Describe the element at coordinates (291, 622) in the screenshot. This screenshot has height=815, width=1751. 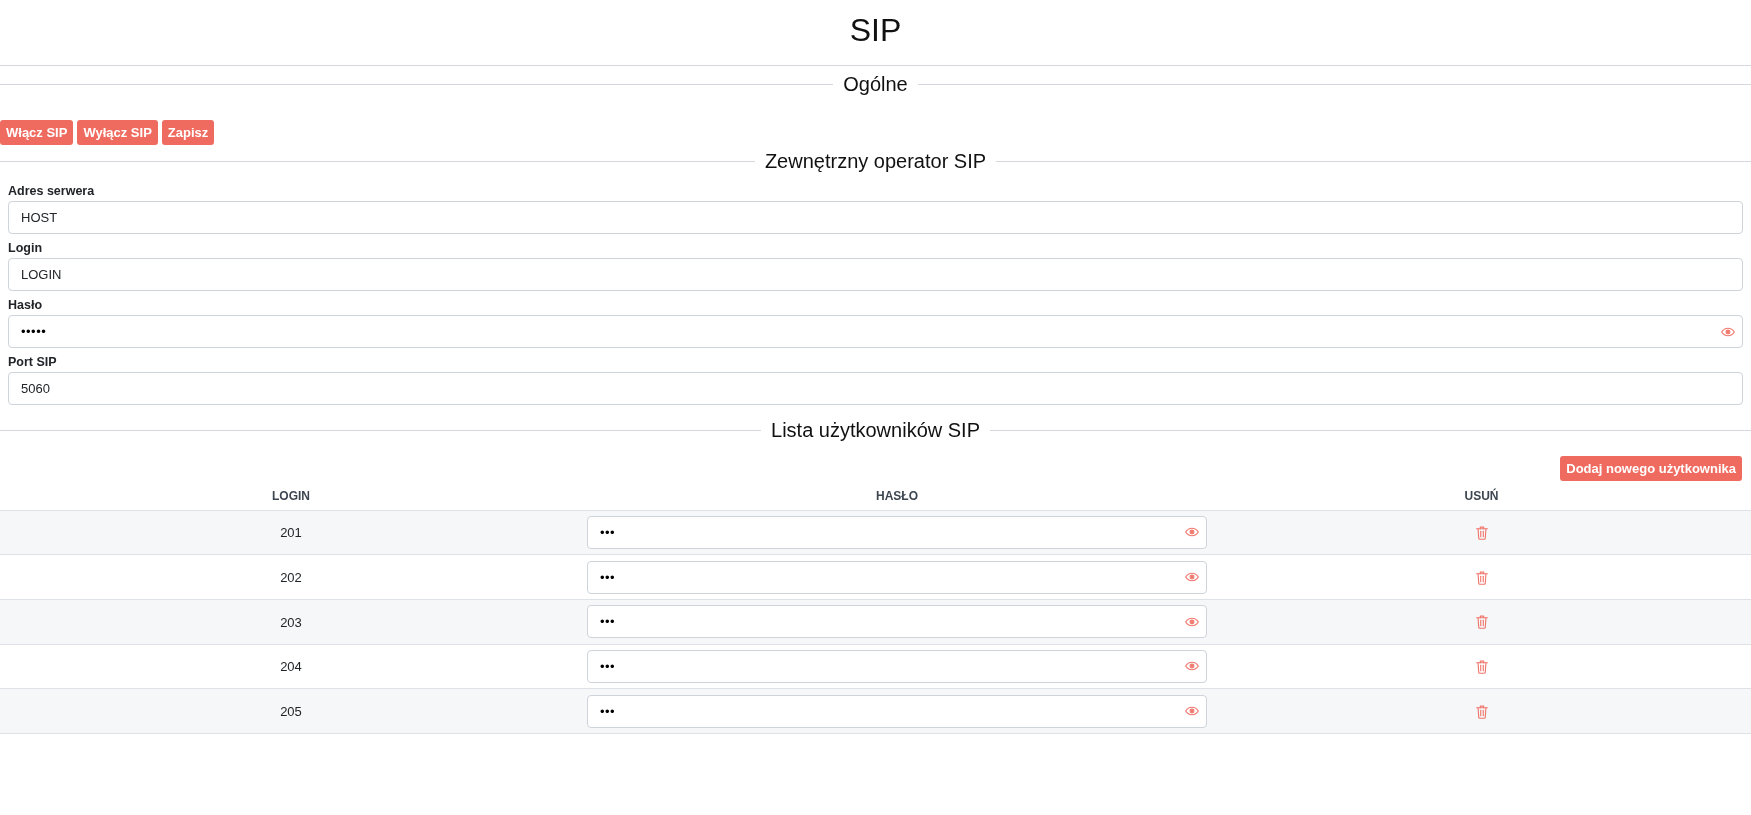
I see `user-login: 203` at that location.